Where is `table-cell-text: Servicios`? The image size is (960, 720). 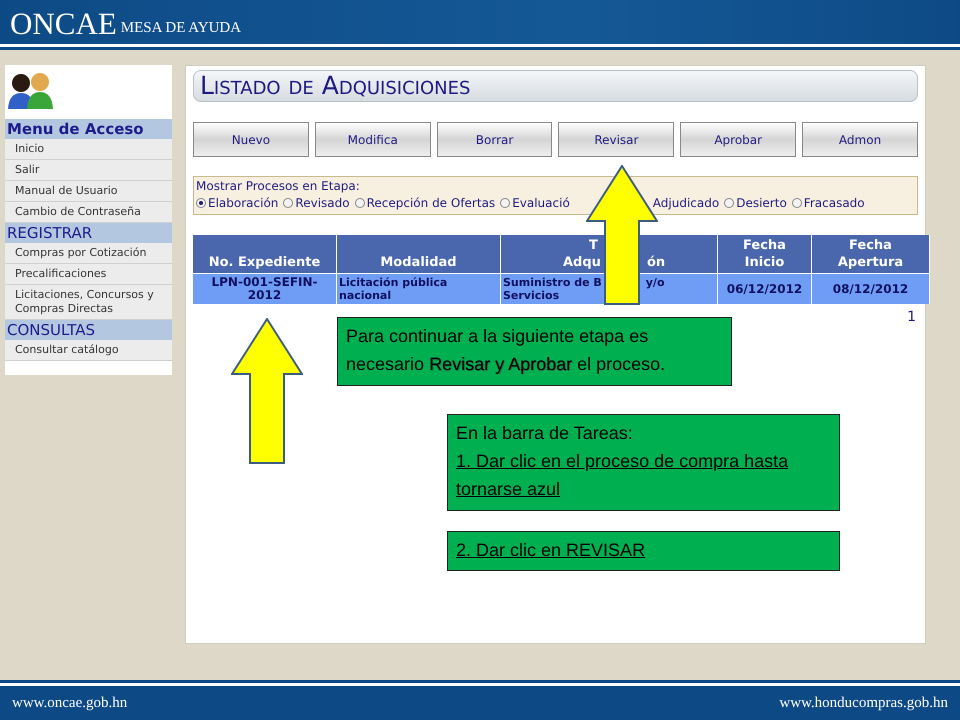
table-cell-text: Servicios is located at coordinates (531, 295).